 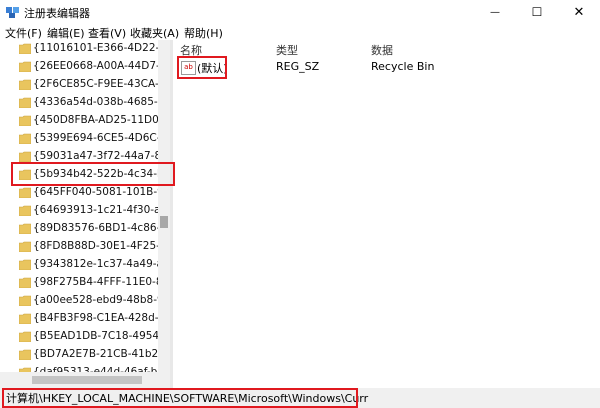 I want to click on minimize-icon: —, so click(x=495, y=12).